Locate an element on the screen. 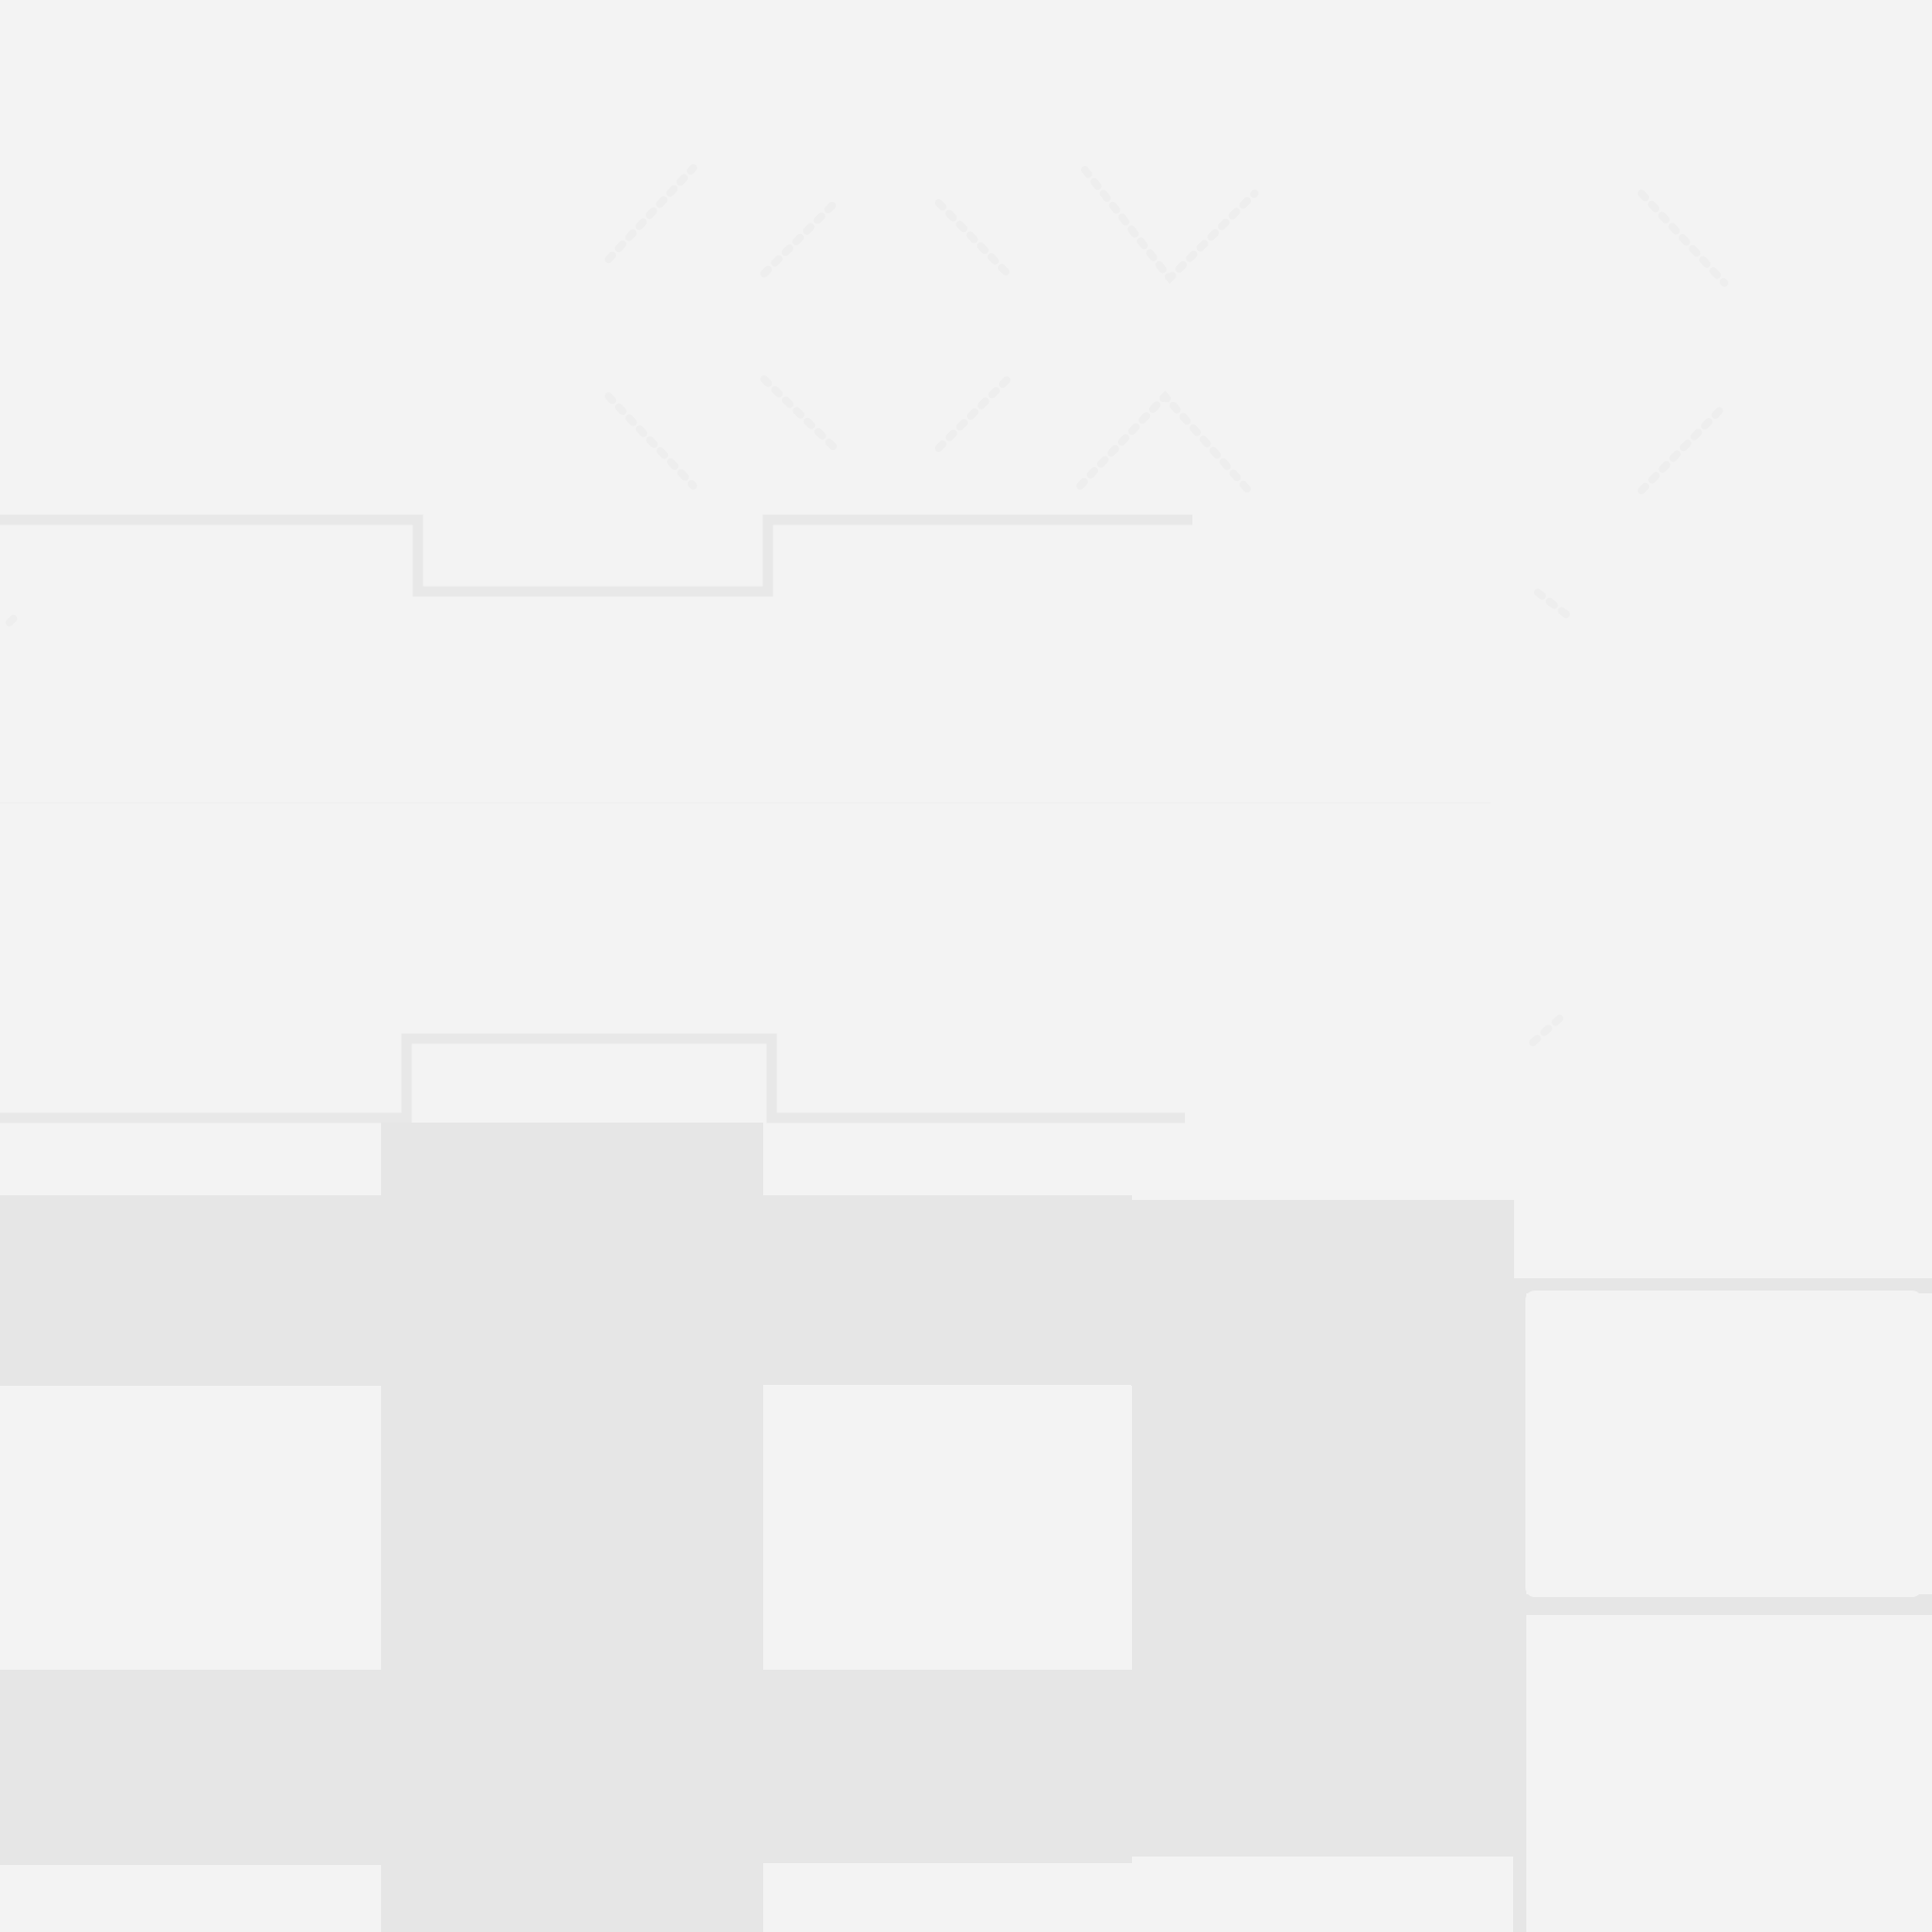  right-card-top is located at coordinates (1724, 1444).